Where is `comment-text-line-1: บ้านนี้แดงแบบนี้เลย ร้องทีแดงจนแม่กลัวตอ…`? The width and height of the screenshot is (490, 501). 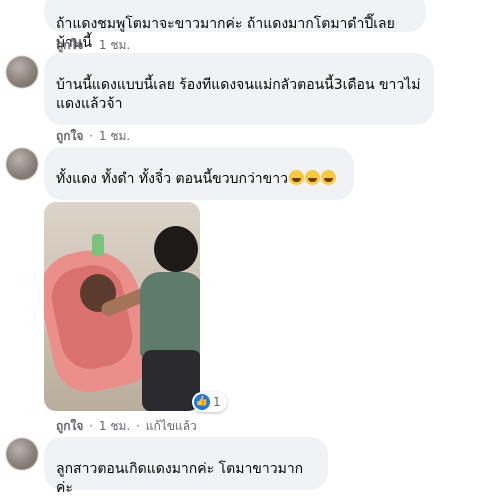
comment-text-line-1: บ้านนี้แดงแบบนี้เลย ร้องทีแดงจนแม่กลัวตอ… is located at coordinates (238, 85).